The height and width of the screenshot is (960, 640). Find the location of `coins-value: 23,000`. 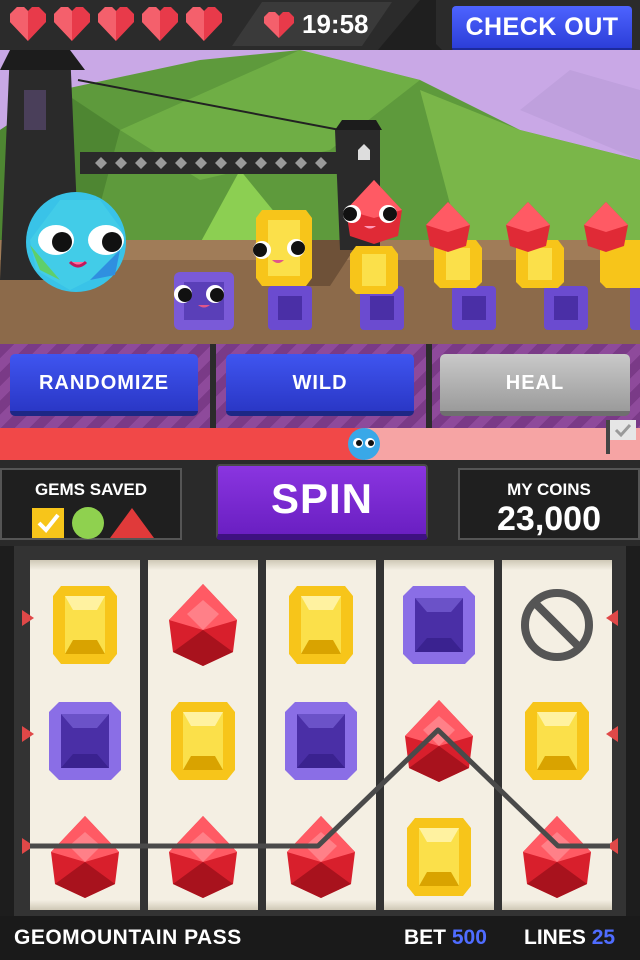

coins-value: 23,000 is located at coordinates (549, 519).